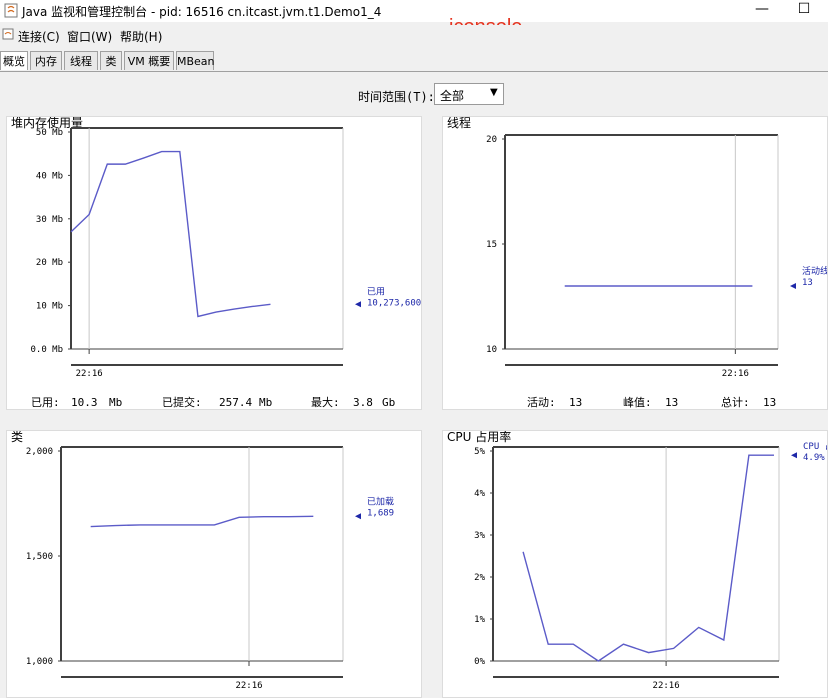 The width and height of the screenshot is (828, 698). Describe the element at coordinates (414, 71) in the screenshot. I see `tab-separator` at that location.